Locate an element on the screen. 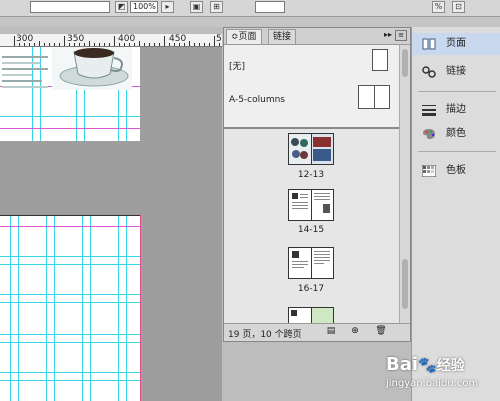 The height and width of the screenshot is (401, 500). panel-status-bar: 19 页，10 个跨页 ▤ ⊕ 🗑 is located at coordinates (317, 332).